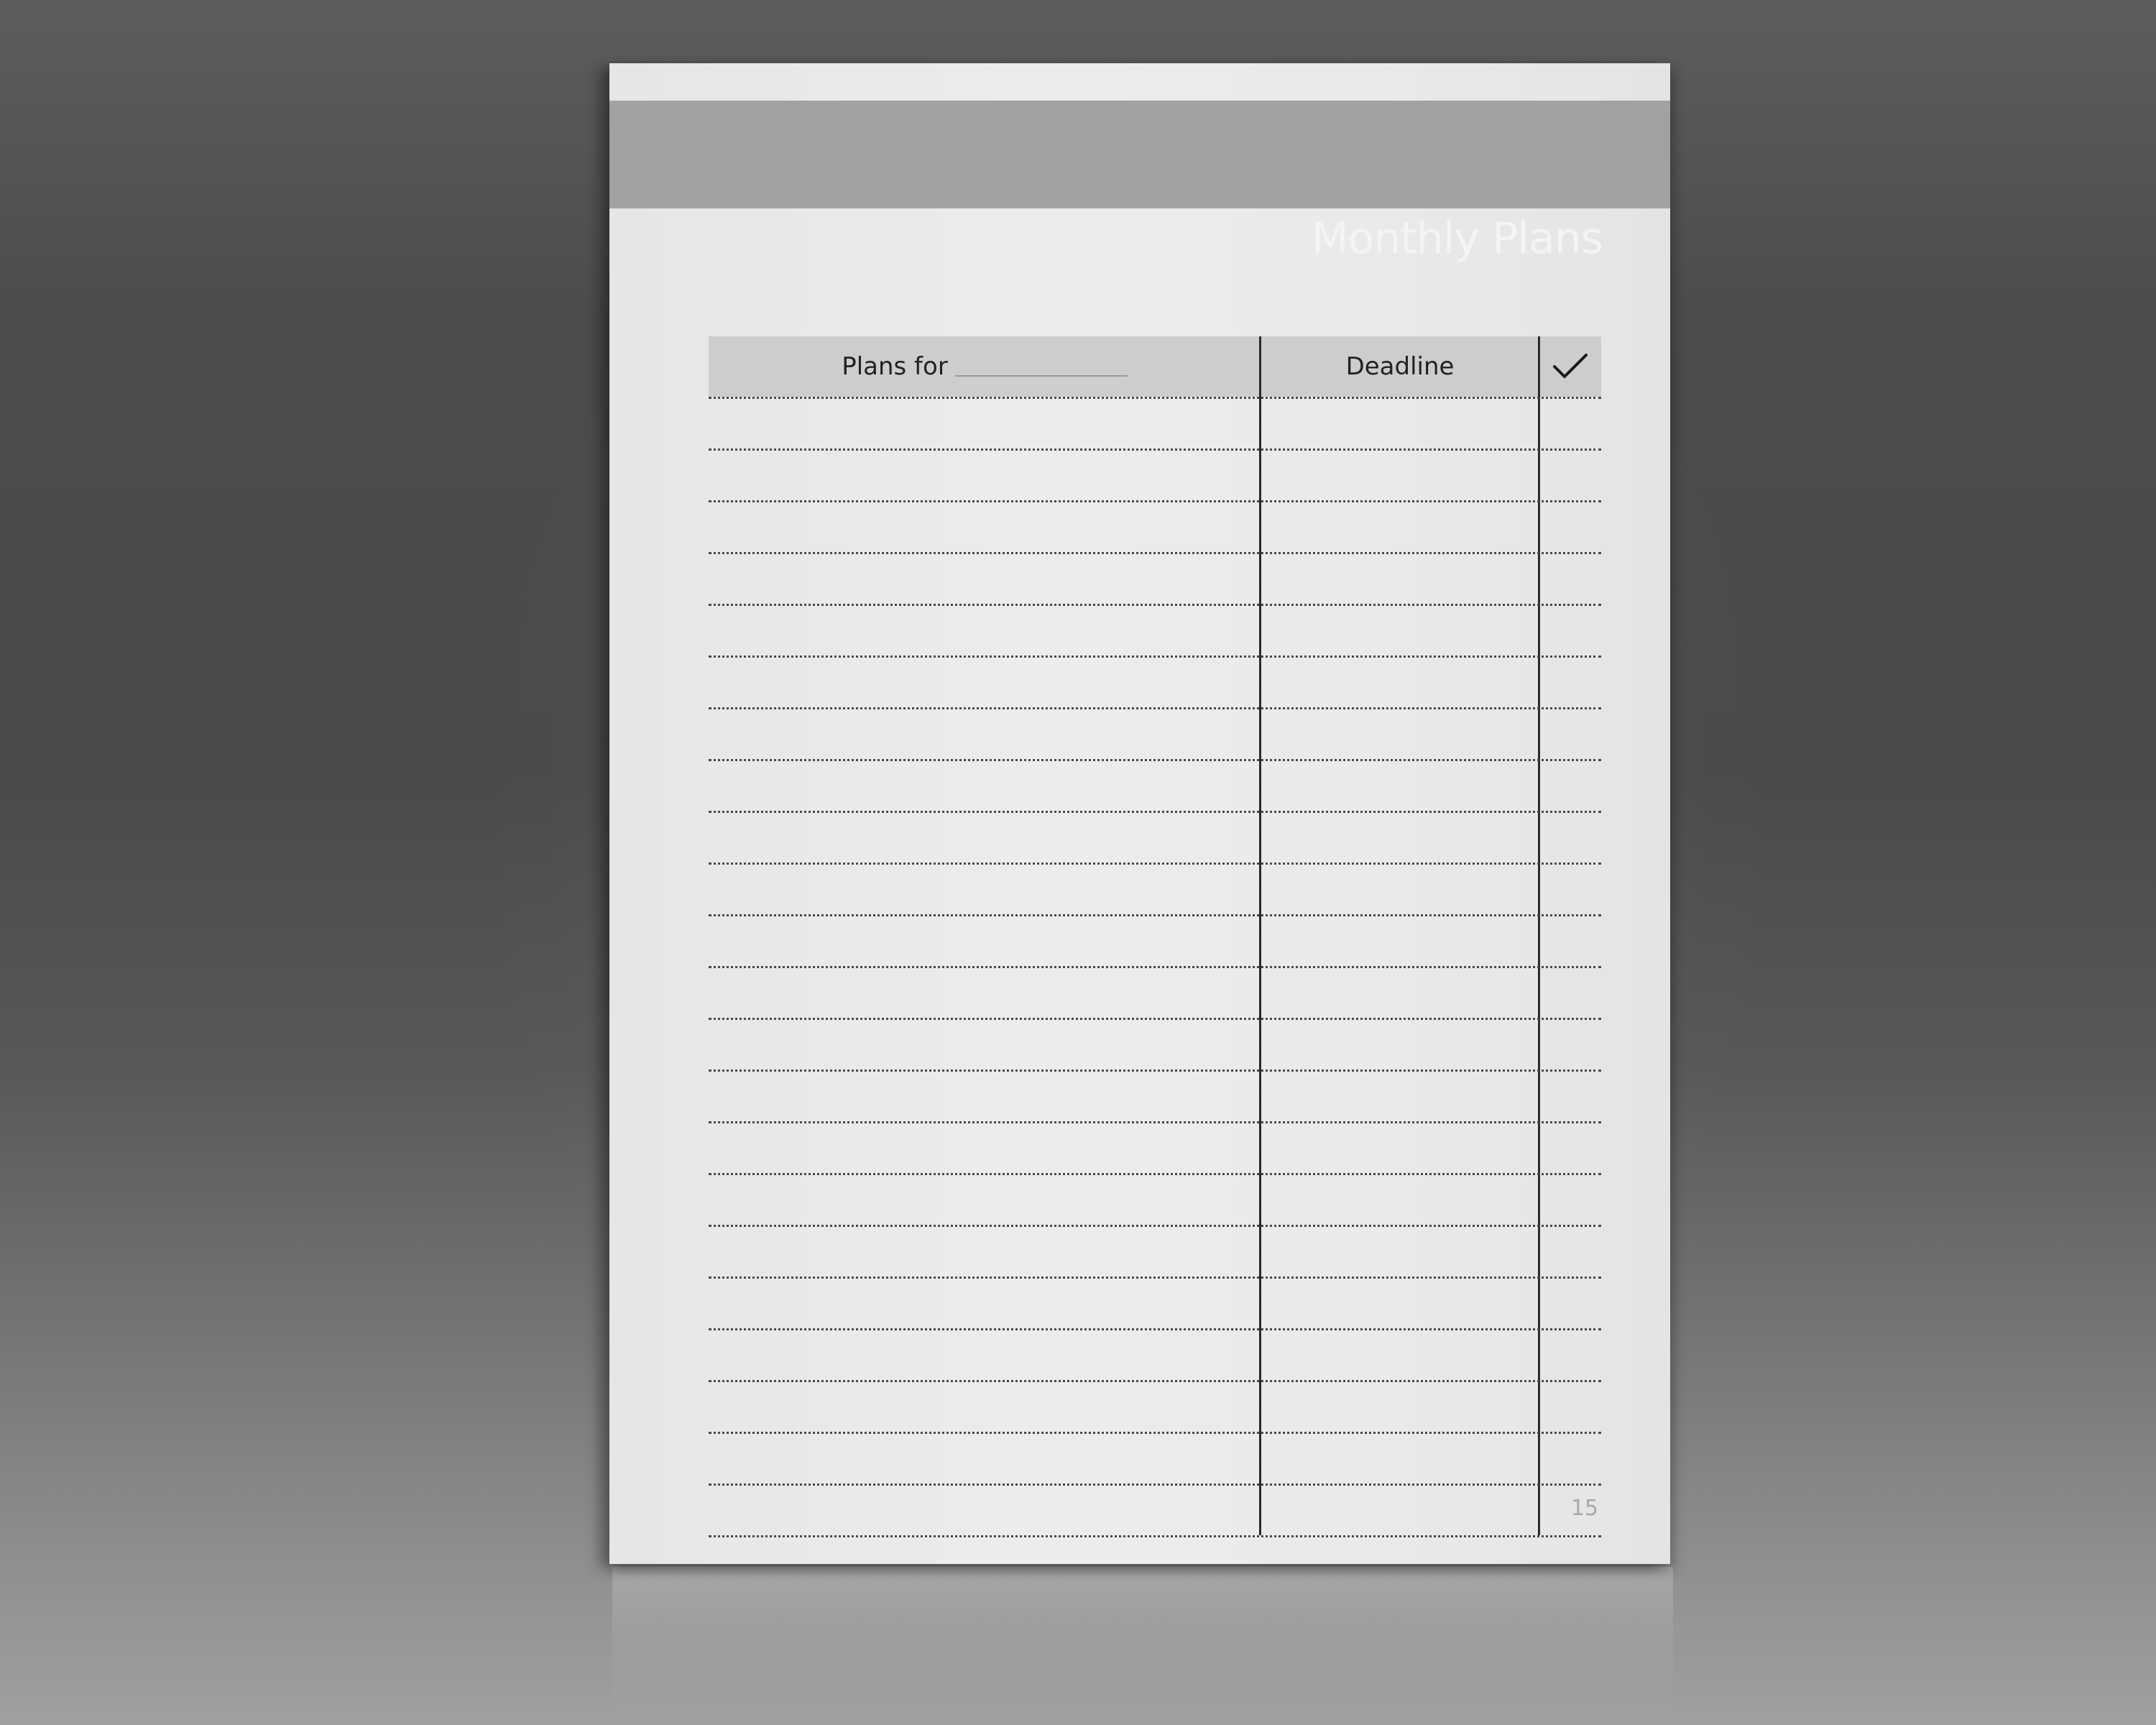 Image resolution: width=2156 pixels, height=1725 pixels. I want to click on page-reflection, so click(1143, 1646).